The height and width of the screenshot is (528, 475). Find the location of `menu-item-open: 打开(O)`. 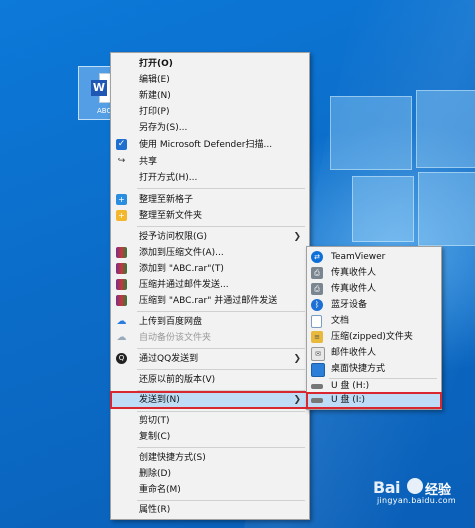

menu-item-open: 打开(O) is located at coordinates (210, 64).